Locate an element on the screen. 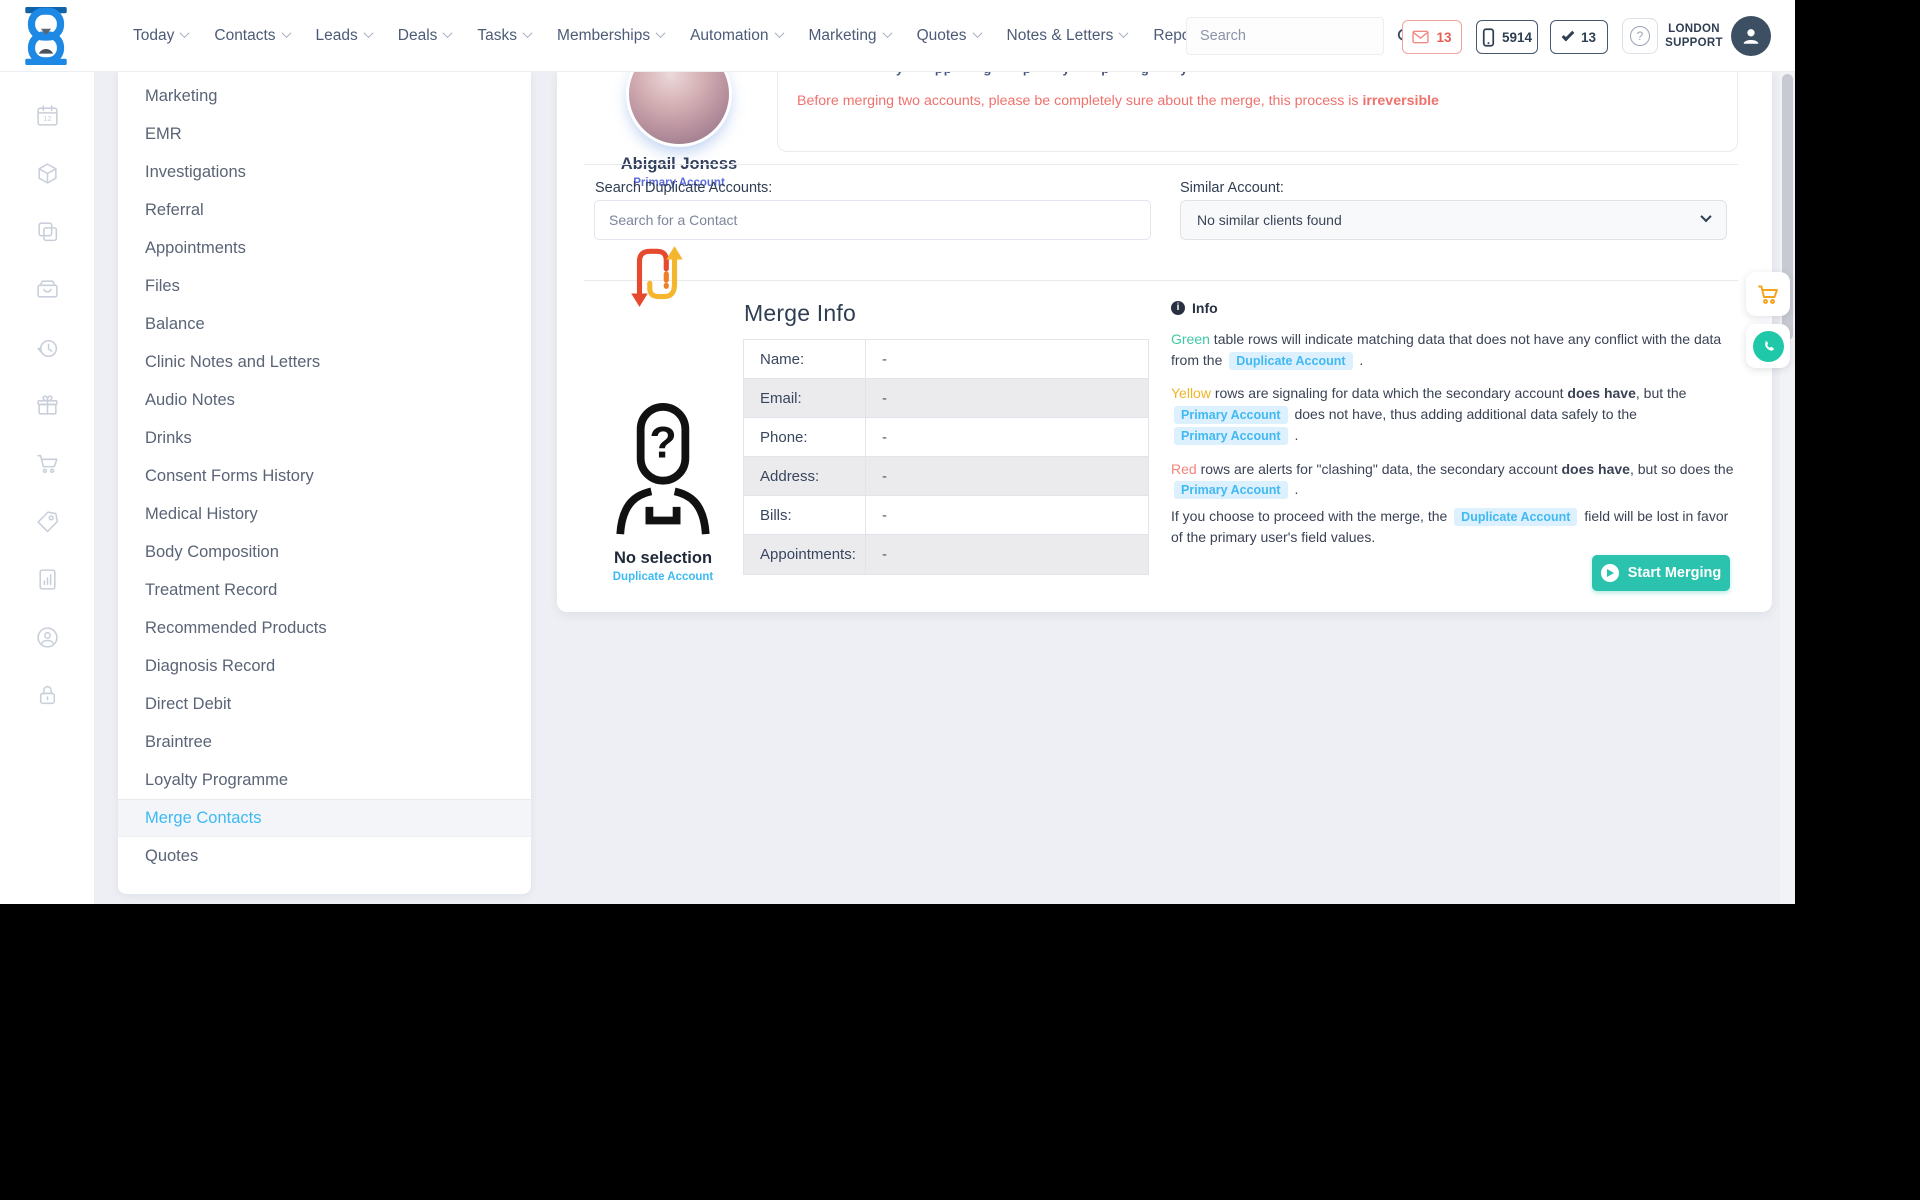  package-icon is located at coordinates (47, 190).